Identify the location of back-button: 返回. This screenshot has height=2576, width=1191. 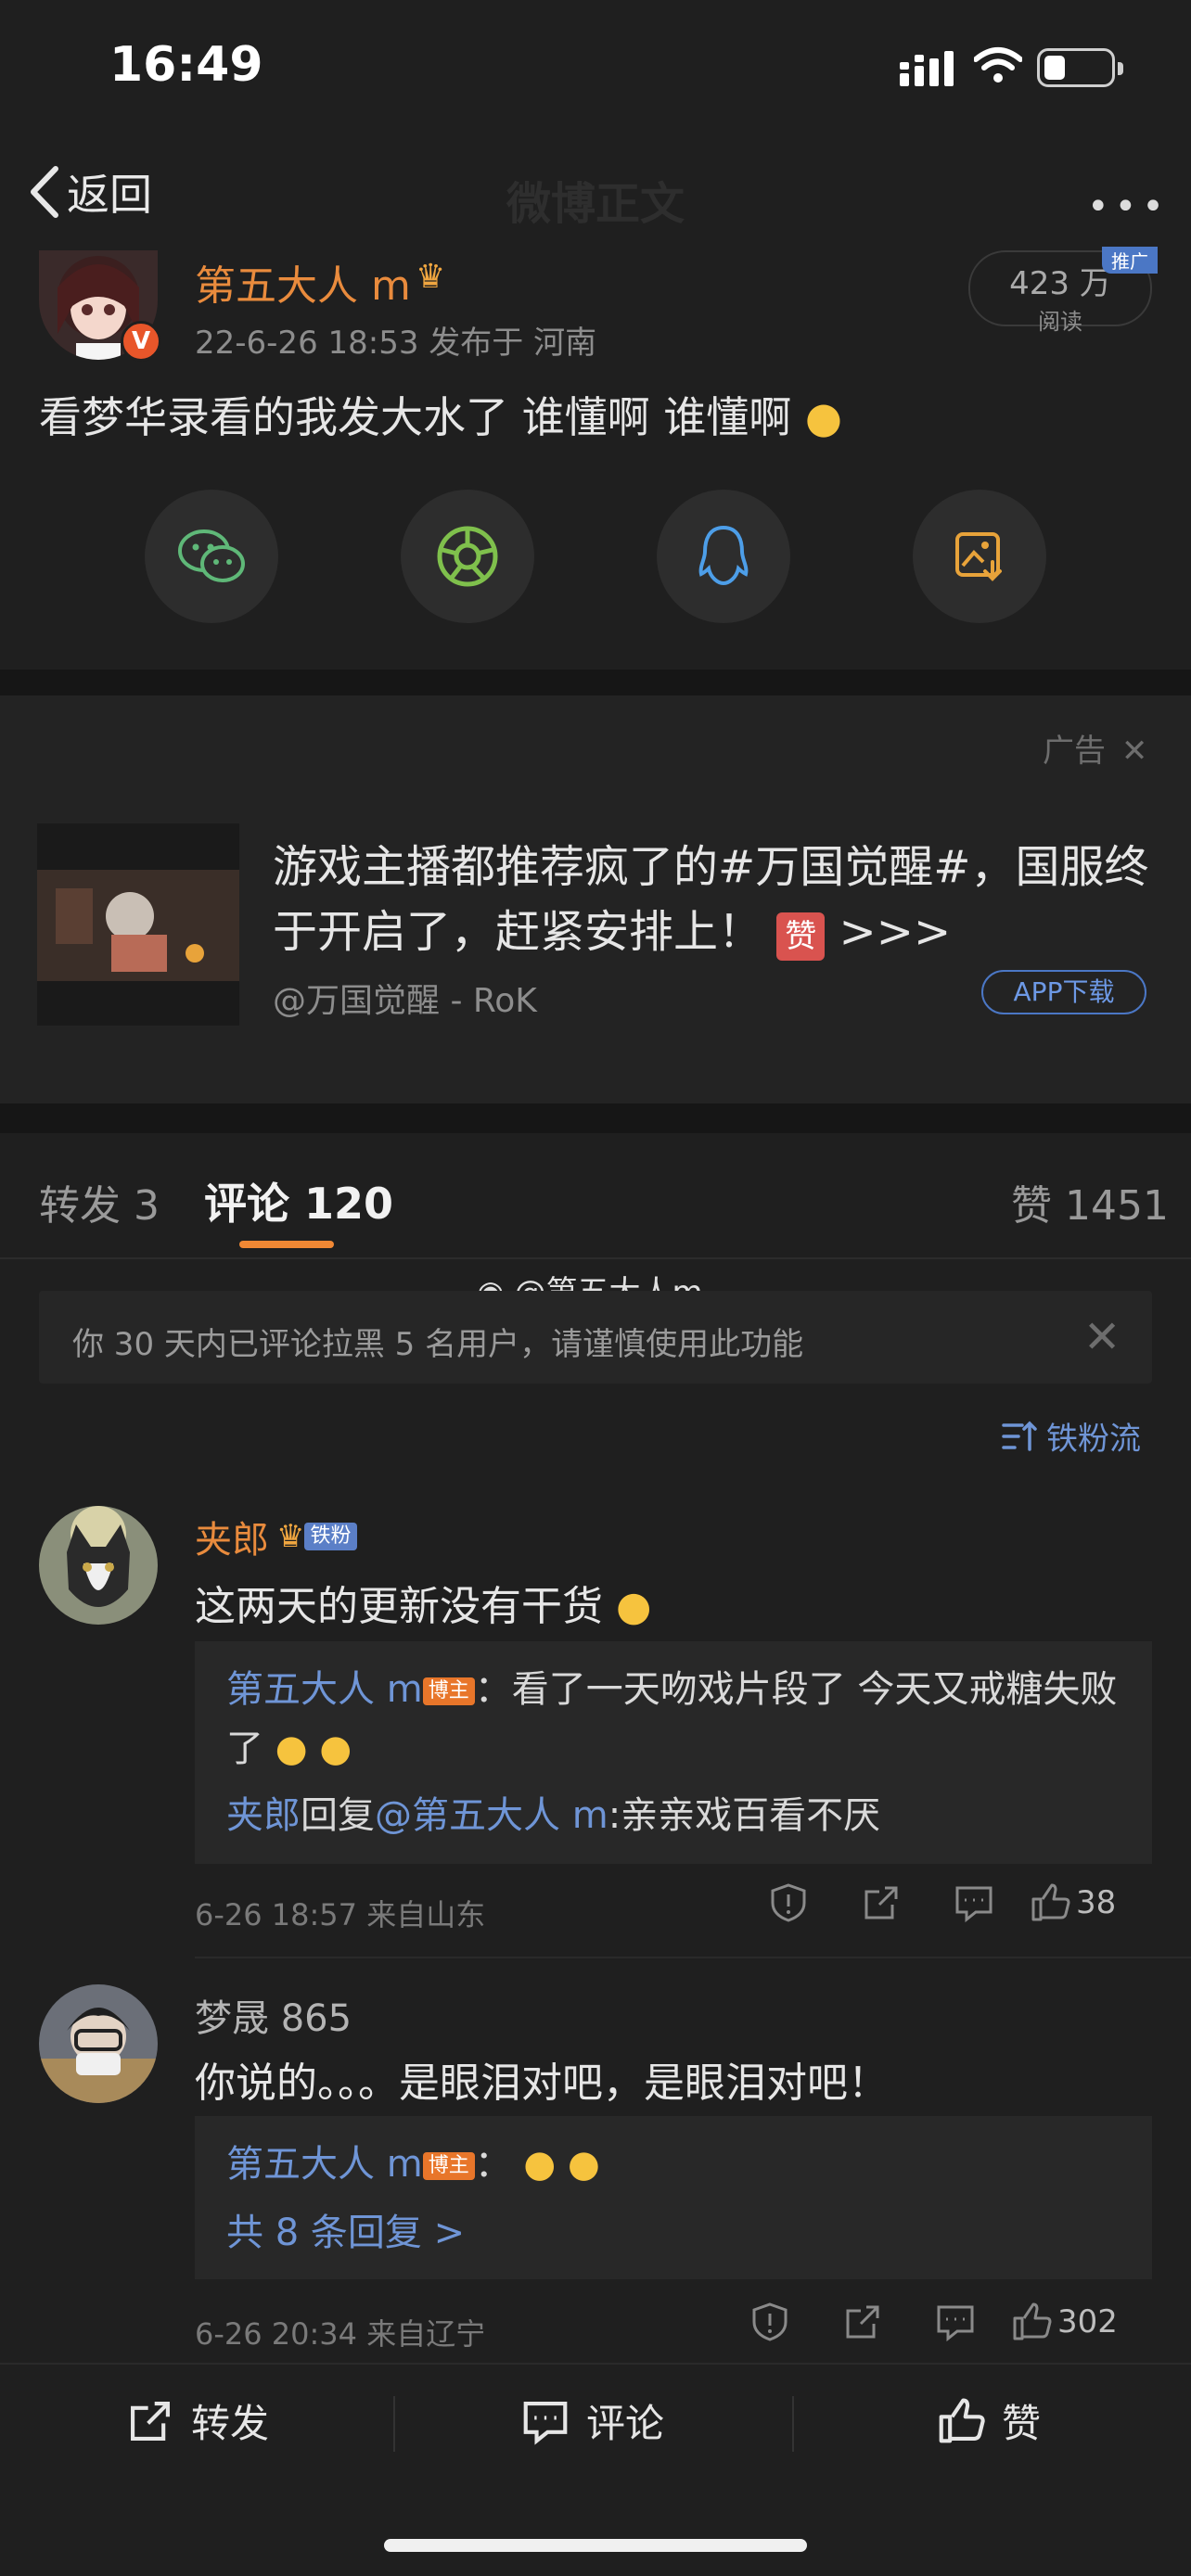
(90, 191).